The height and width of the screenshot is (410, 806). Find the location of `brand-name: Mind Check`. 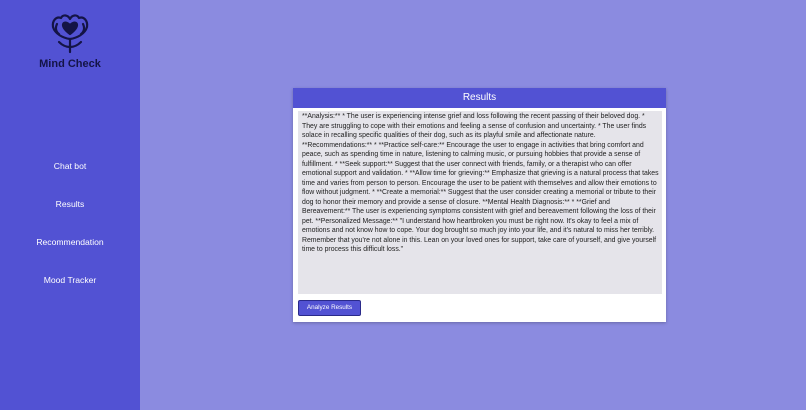

brand-name: Mind Check is located at coordinates (70, 64).